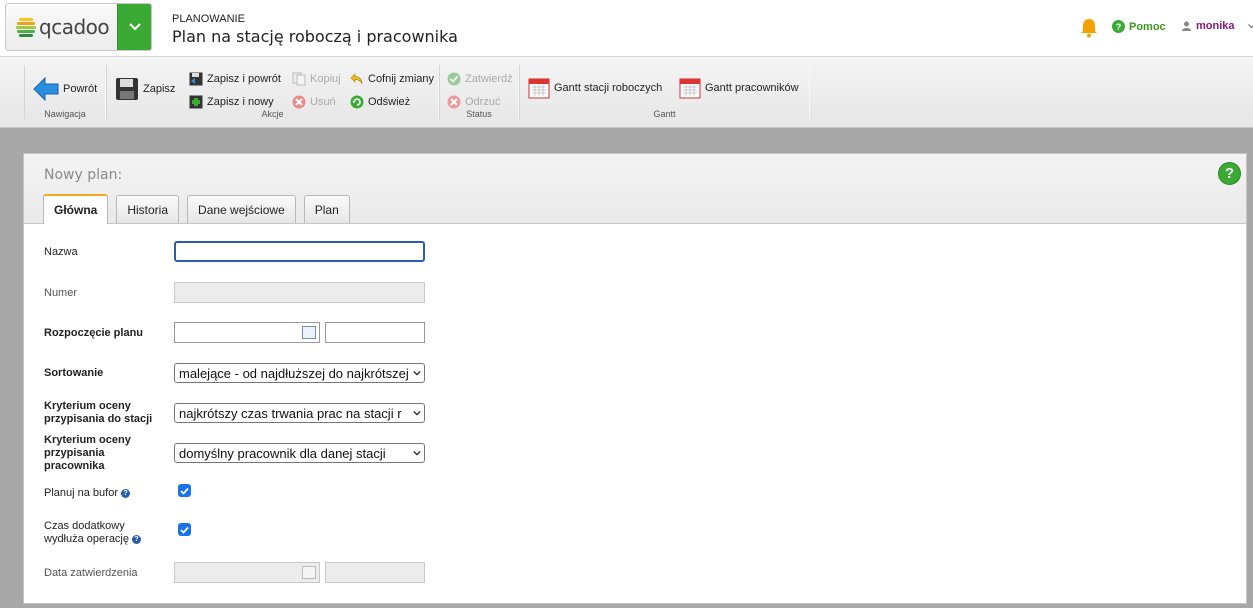  Describe the element at coordinates (208, 19) in the screenshot. I see `section-label: PLANOWANIE` at that location.